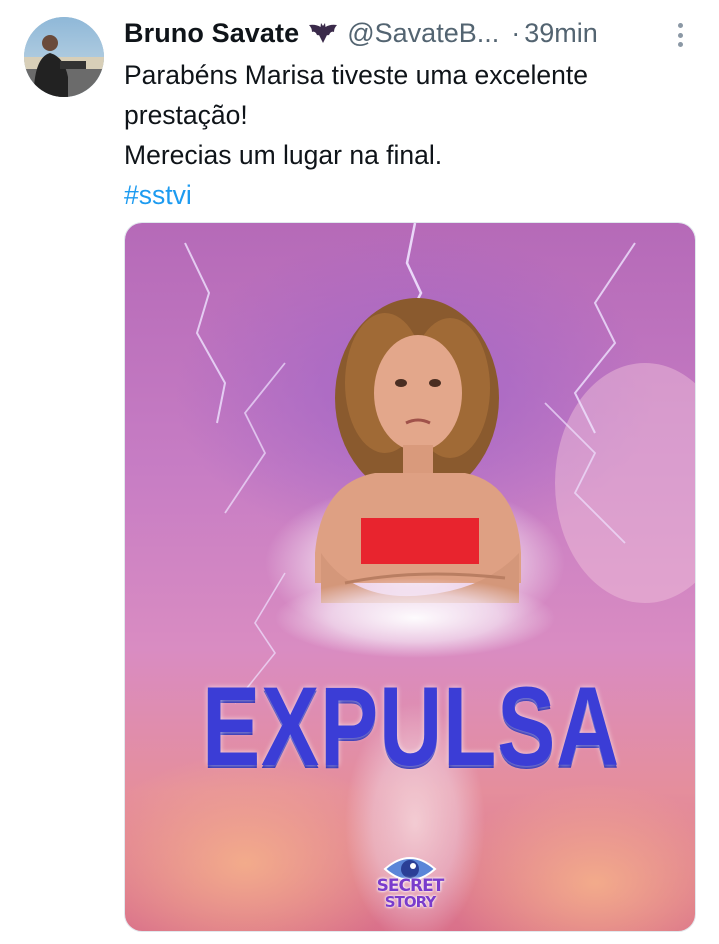  What do you see at coordinates (410, 902) in the screenshot?
I see `logo-line2: STORY` at bounding box center [410, 902].